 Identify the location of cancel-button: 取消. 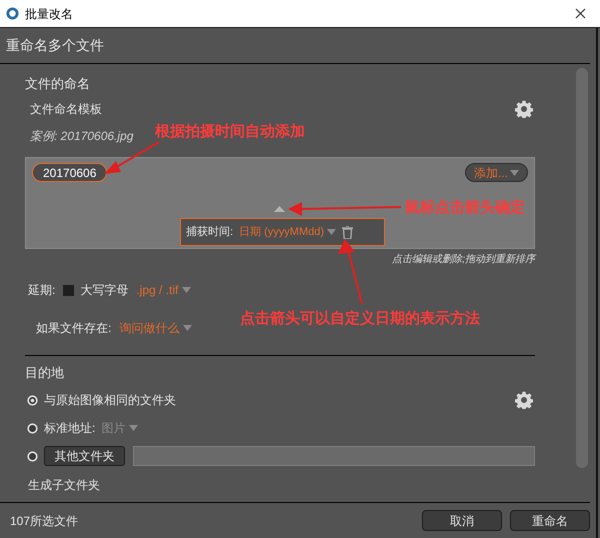
(462, 520).